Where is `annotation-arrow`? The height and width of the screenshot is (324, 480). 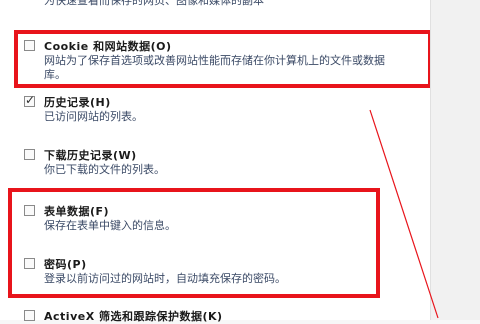
annotation-arrow is located at coordinates (404, 214).